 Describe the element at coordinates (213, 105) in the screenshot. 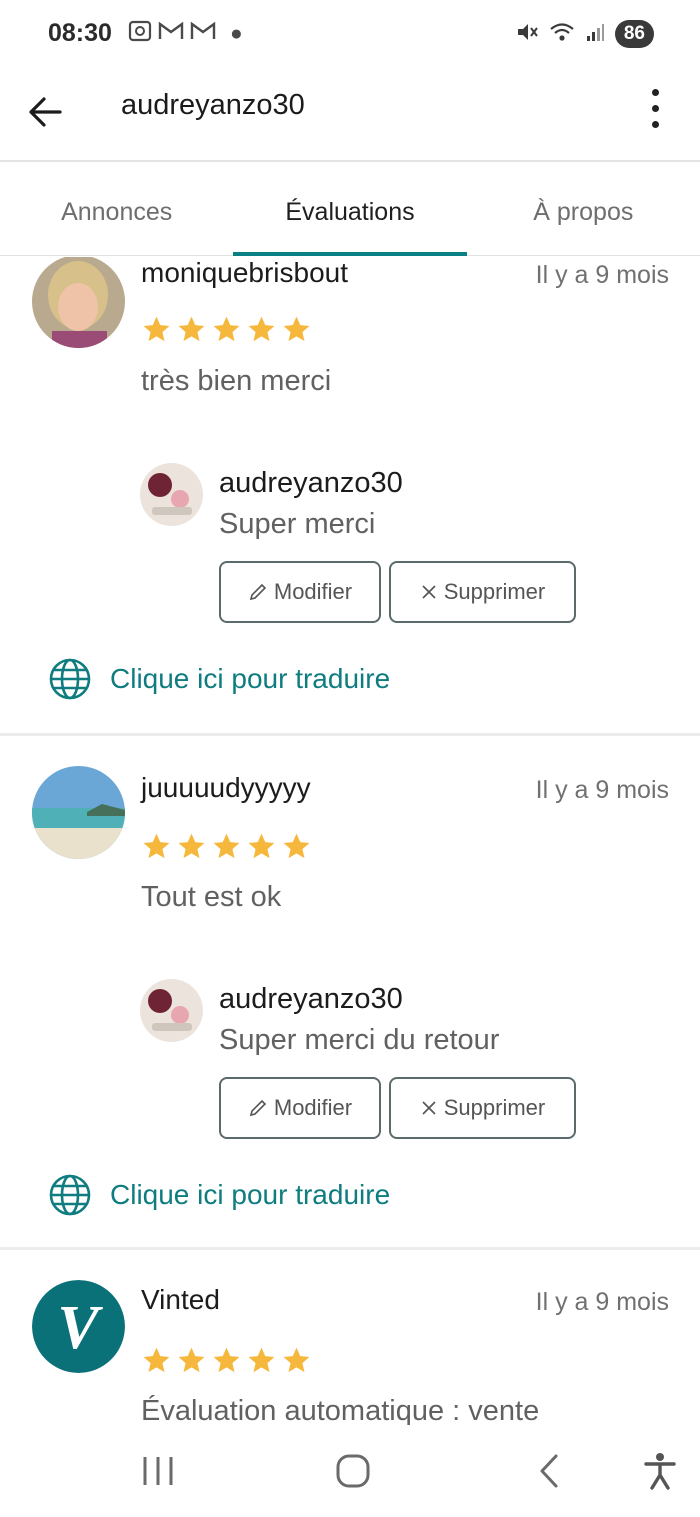

I see `page-title: audreyanzo30` at that location.